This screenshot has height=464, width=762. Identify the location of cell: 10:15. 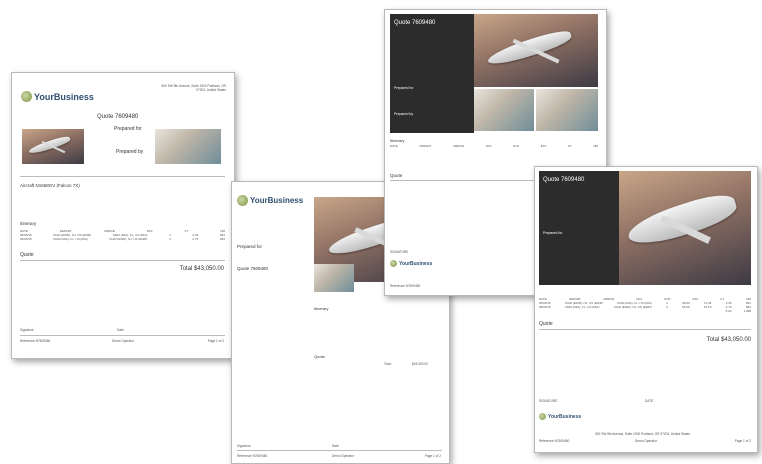
(707, 307).